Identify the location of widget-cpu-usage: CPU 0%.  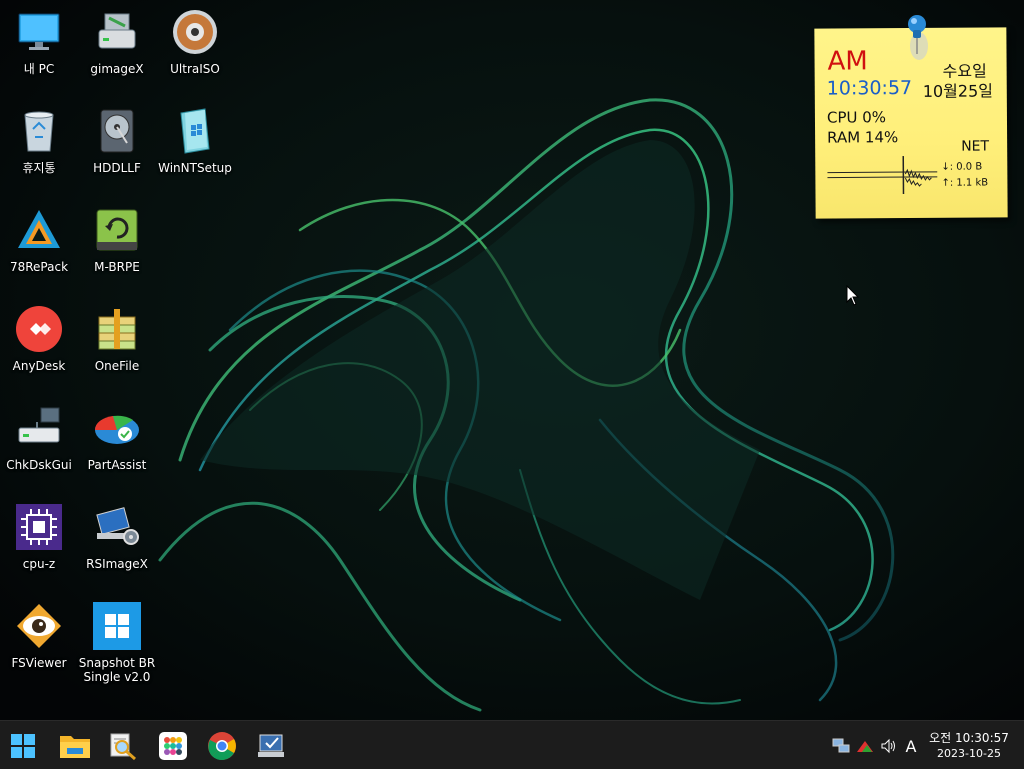
(856, 117).